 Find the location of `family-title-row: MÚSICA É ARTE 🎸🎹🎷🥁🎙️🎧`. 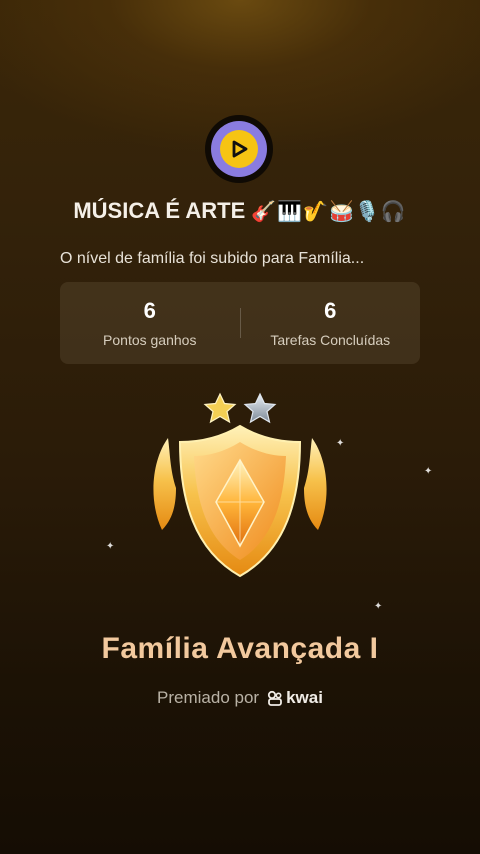

family-title-row: MÚSICA É ARTE 🎸🎹🎷🥁🎙️🎧 is located at coordinates (240, 211).